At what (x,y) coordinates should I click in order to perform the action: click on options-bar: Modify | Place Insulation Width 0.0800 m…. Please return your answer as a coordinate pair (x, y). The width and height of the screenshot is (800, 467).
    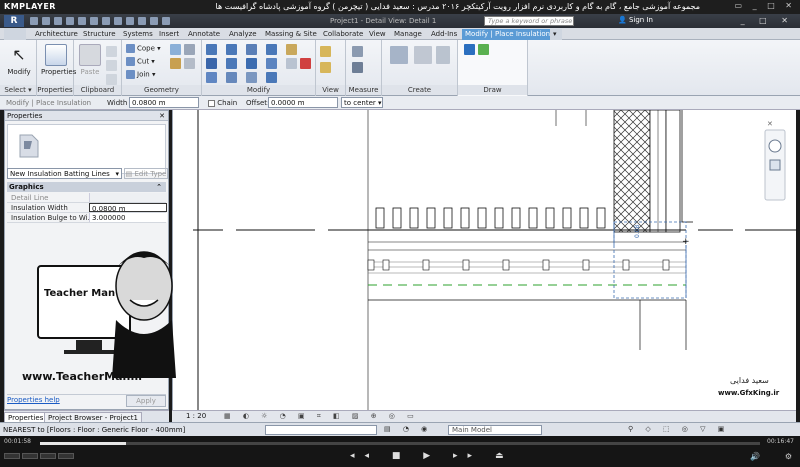
    Looking at the image, I should click on (400, 103).